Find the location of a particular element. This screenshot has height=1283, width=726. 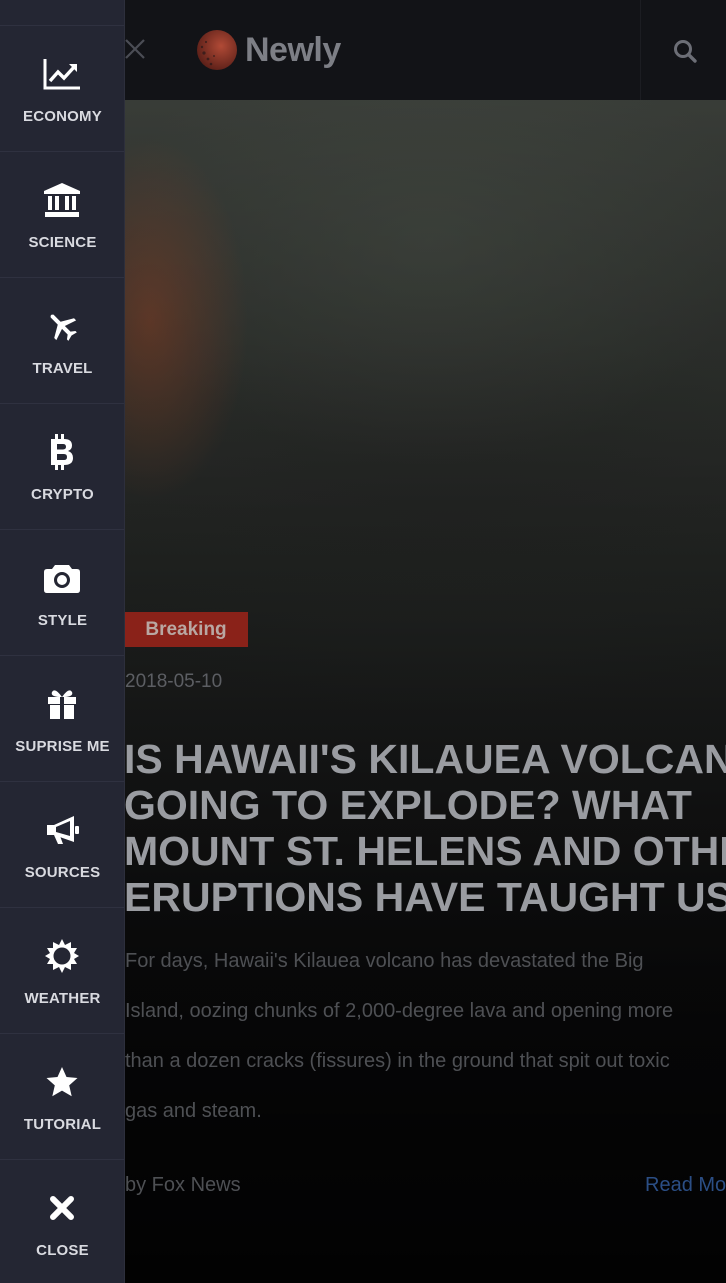

sidebar-item-label: TUTORIAL is located at coordinates (62, 1124).